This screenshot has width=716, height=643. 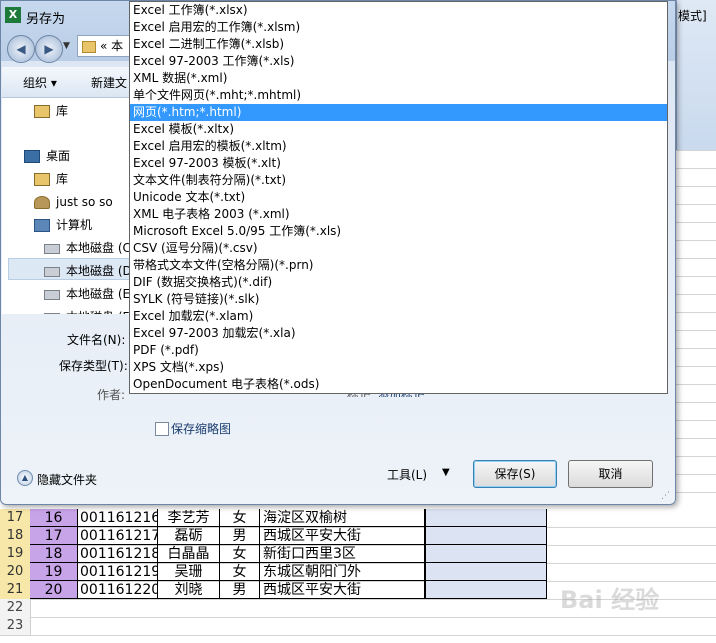 I want to click on file-type-option: Microsoft Excel 5.0/95 工作簿(*.xls), so click(x=398, y=231).